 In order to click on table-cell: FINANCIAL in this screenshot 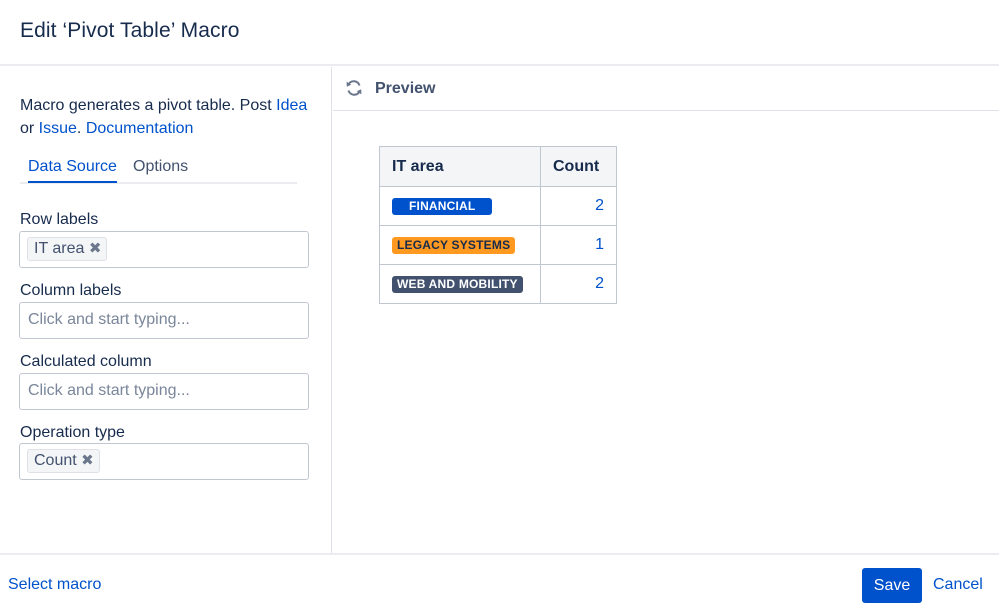, I will do `click(460, 206)`.